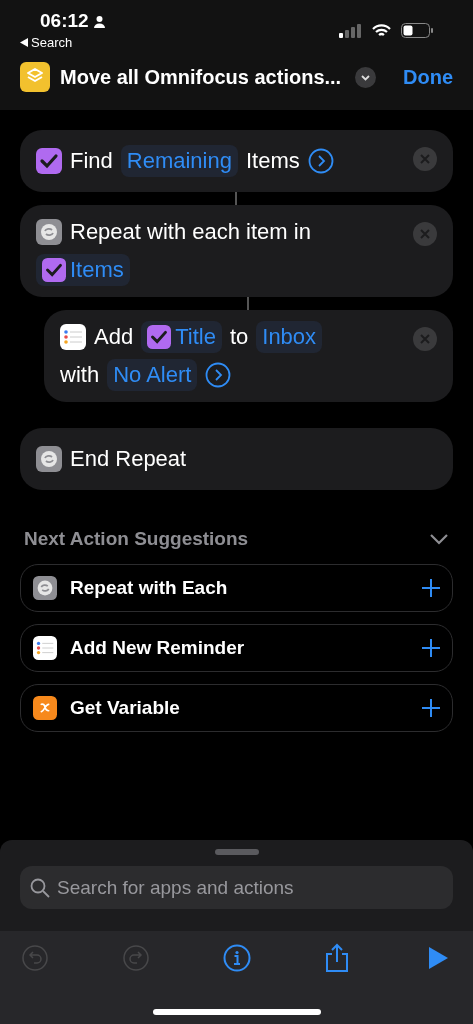 This screenshot has height=1024, width=473. I want to click on suggestion-row: Get Variable, so click(236, 708).